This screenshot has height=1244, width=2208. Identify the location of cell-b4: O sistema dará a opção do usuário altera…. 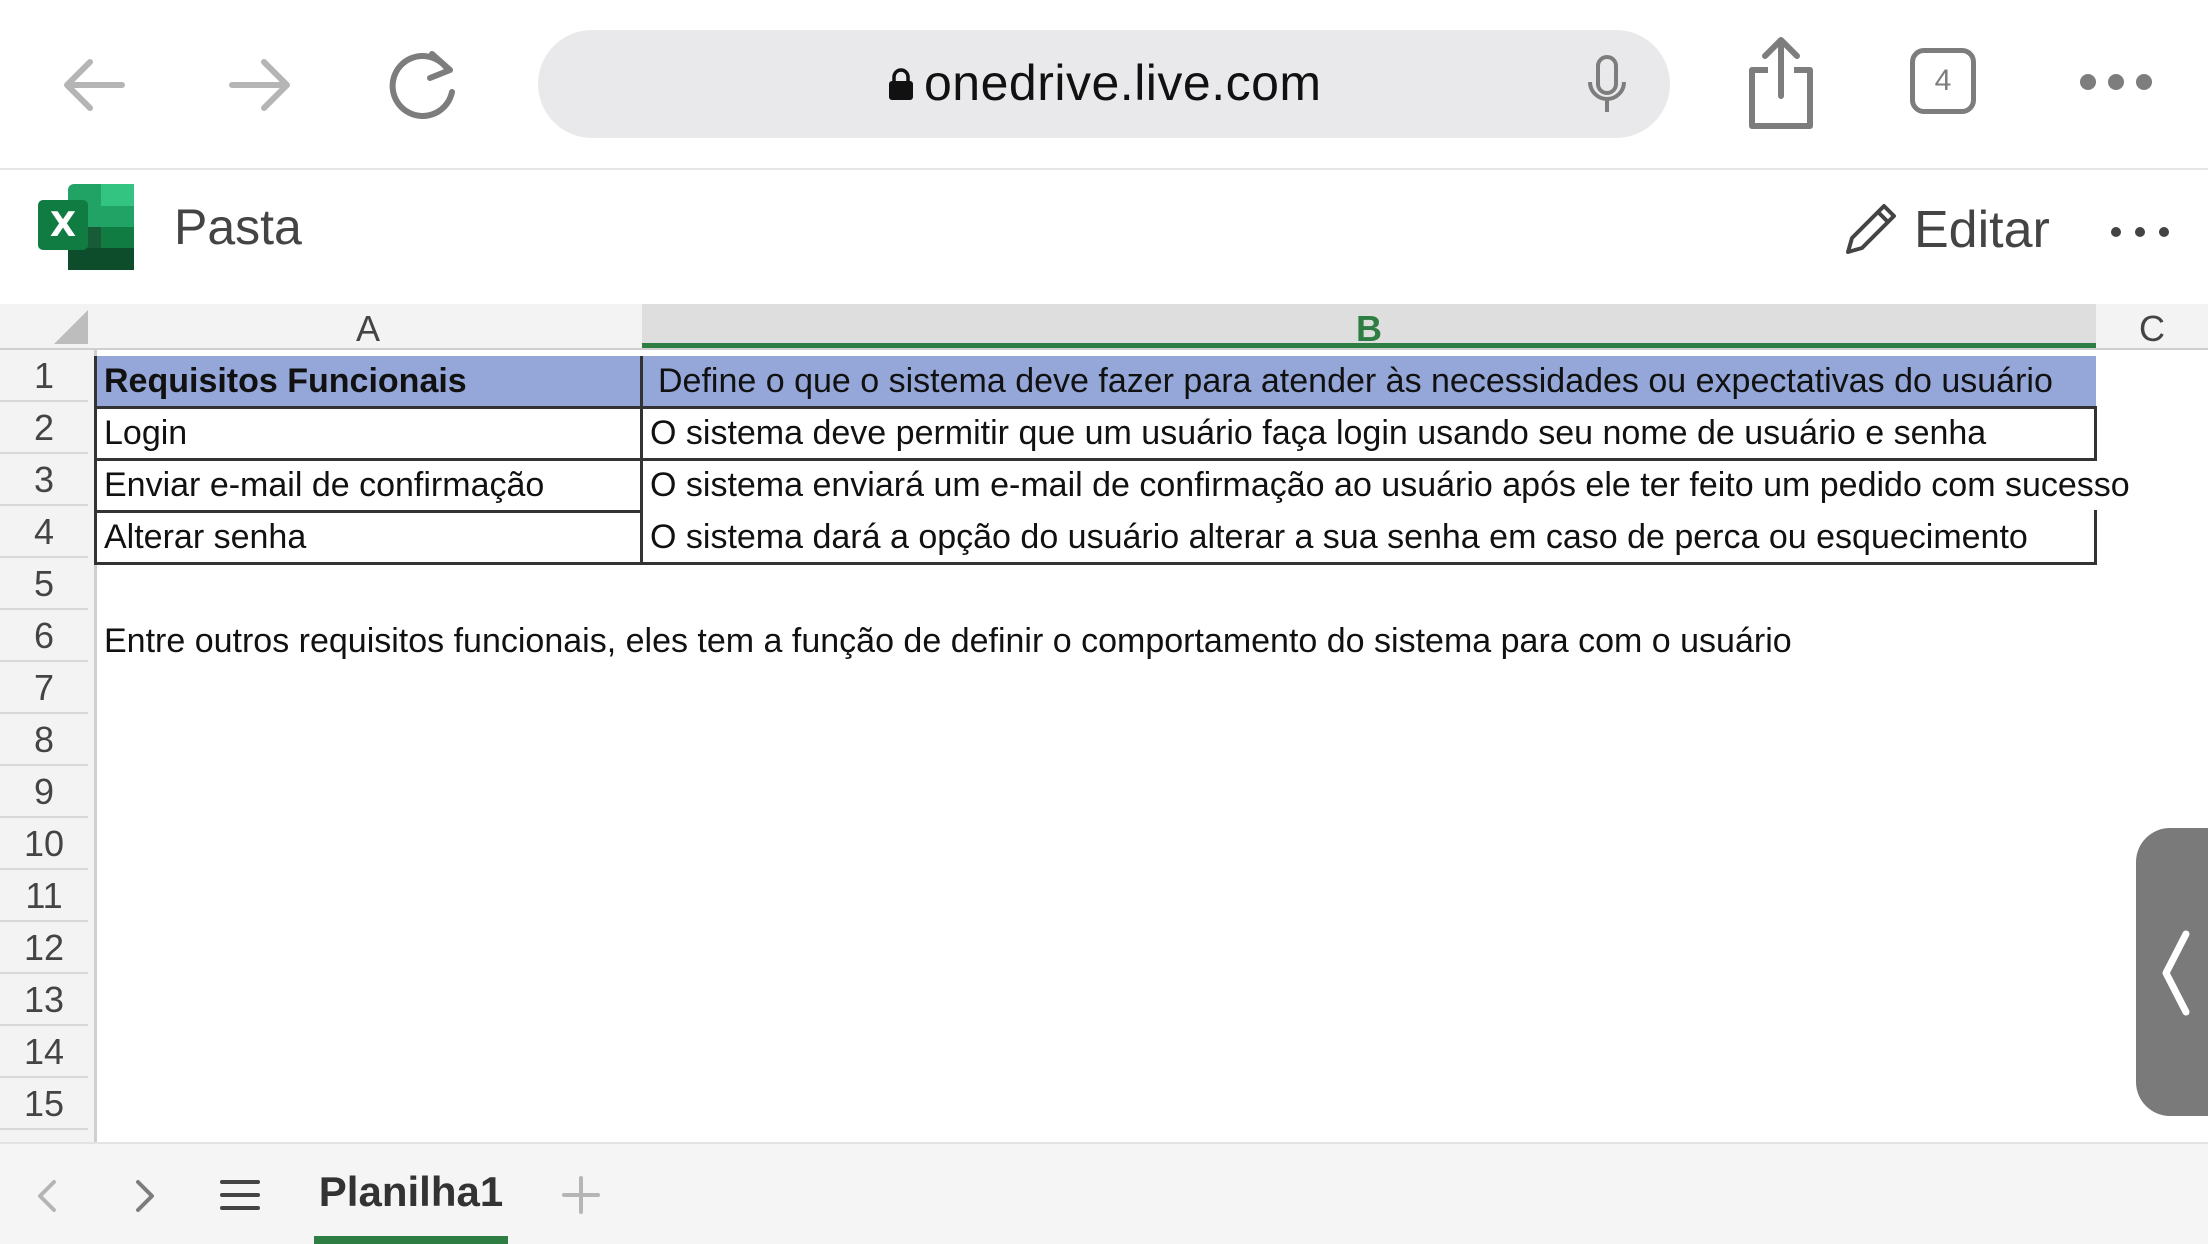
(1369, 538).